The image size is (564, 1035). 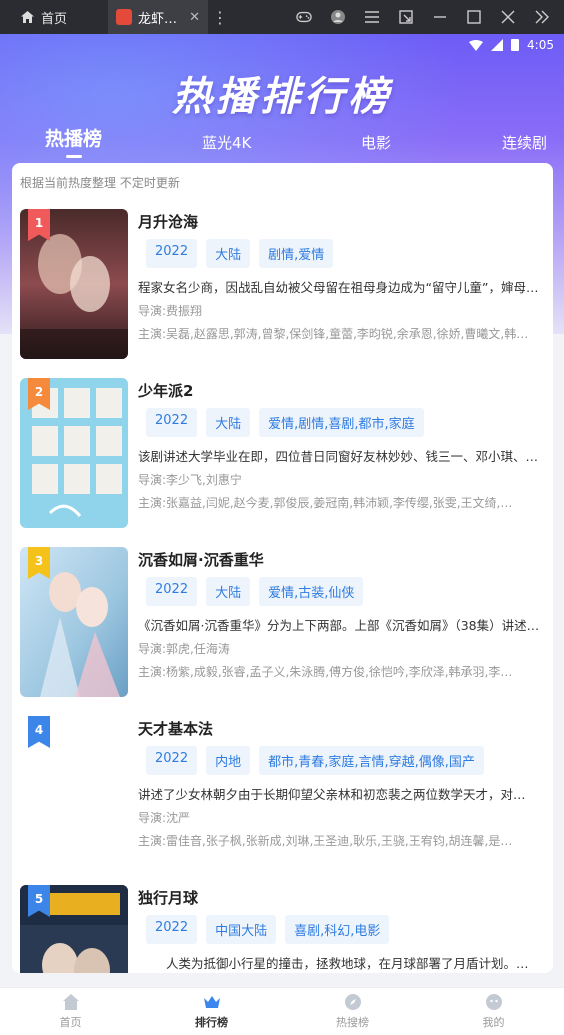 What do you see at coordinates (474, 17) in the screenshot?
I see `maximize-icon` at bounding box center [474, 17].